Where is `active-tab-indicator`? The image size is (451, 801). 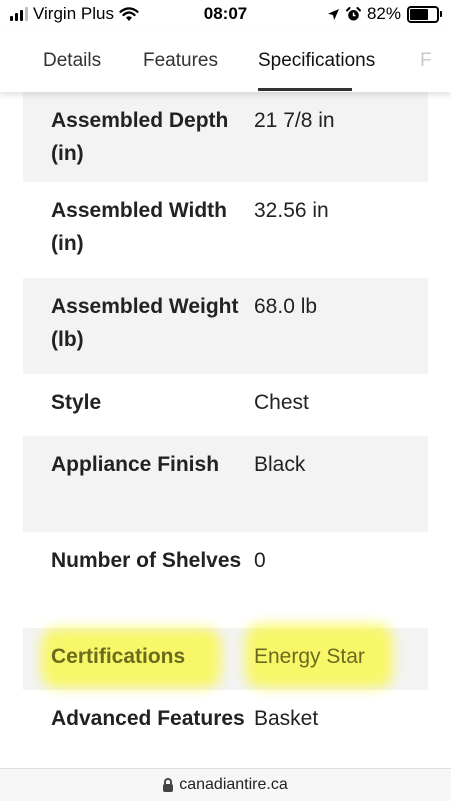 active-tab-indicator is located at coordinates (305, 89).